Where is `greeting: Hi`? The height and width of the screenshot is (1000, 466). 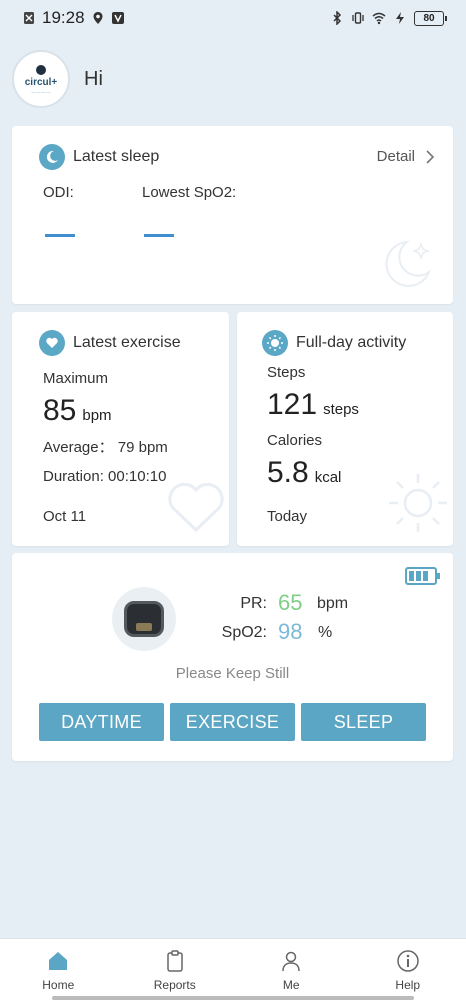
greeting: Hi is located at coordinates (93, 78).